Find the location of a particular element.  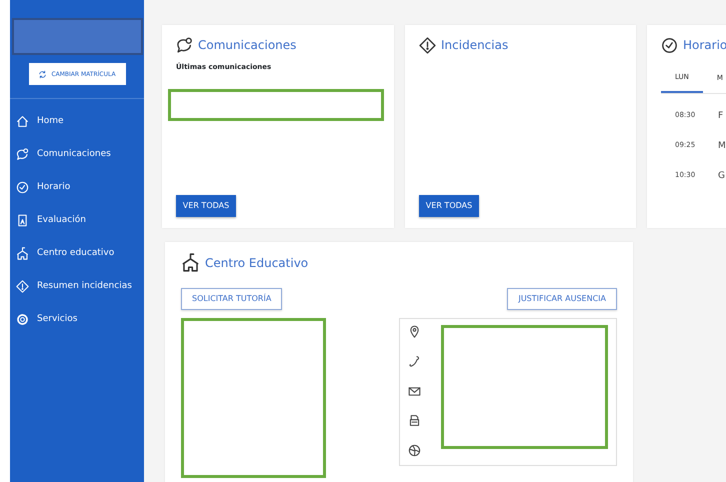

card-title: Centro Educativo is located at coordinates (256, 263).